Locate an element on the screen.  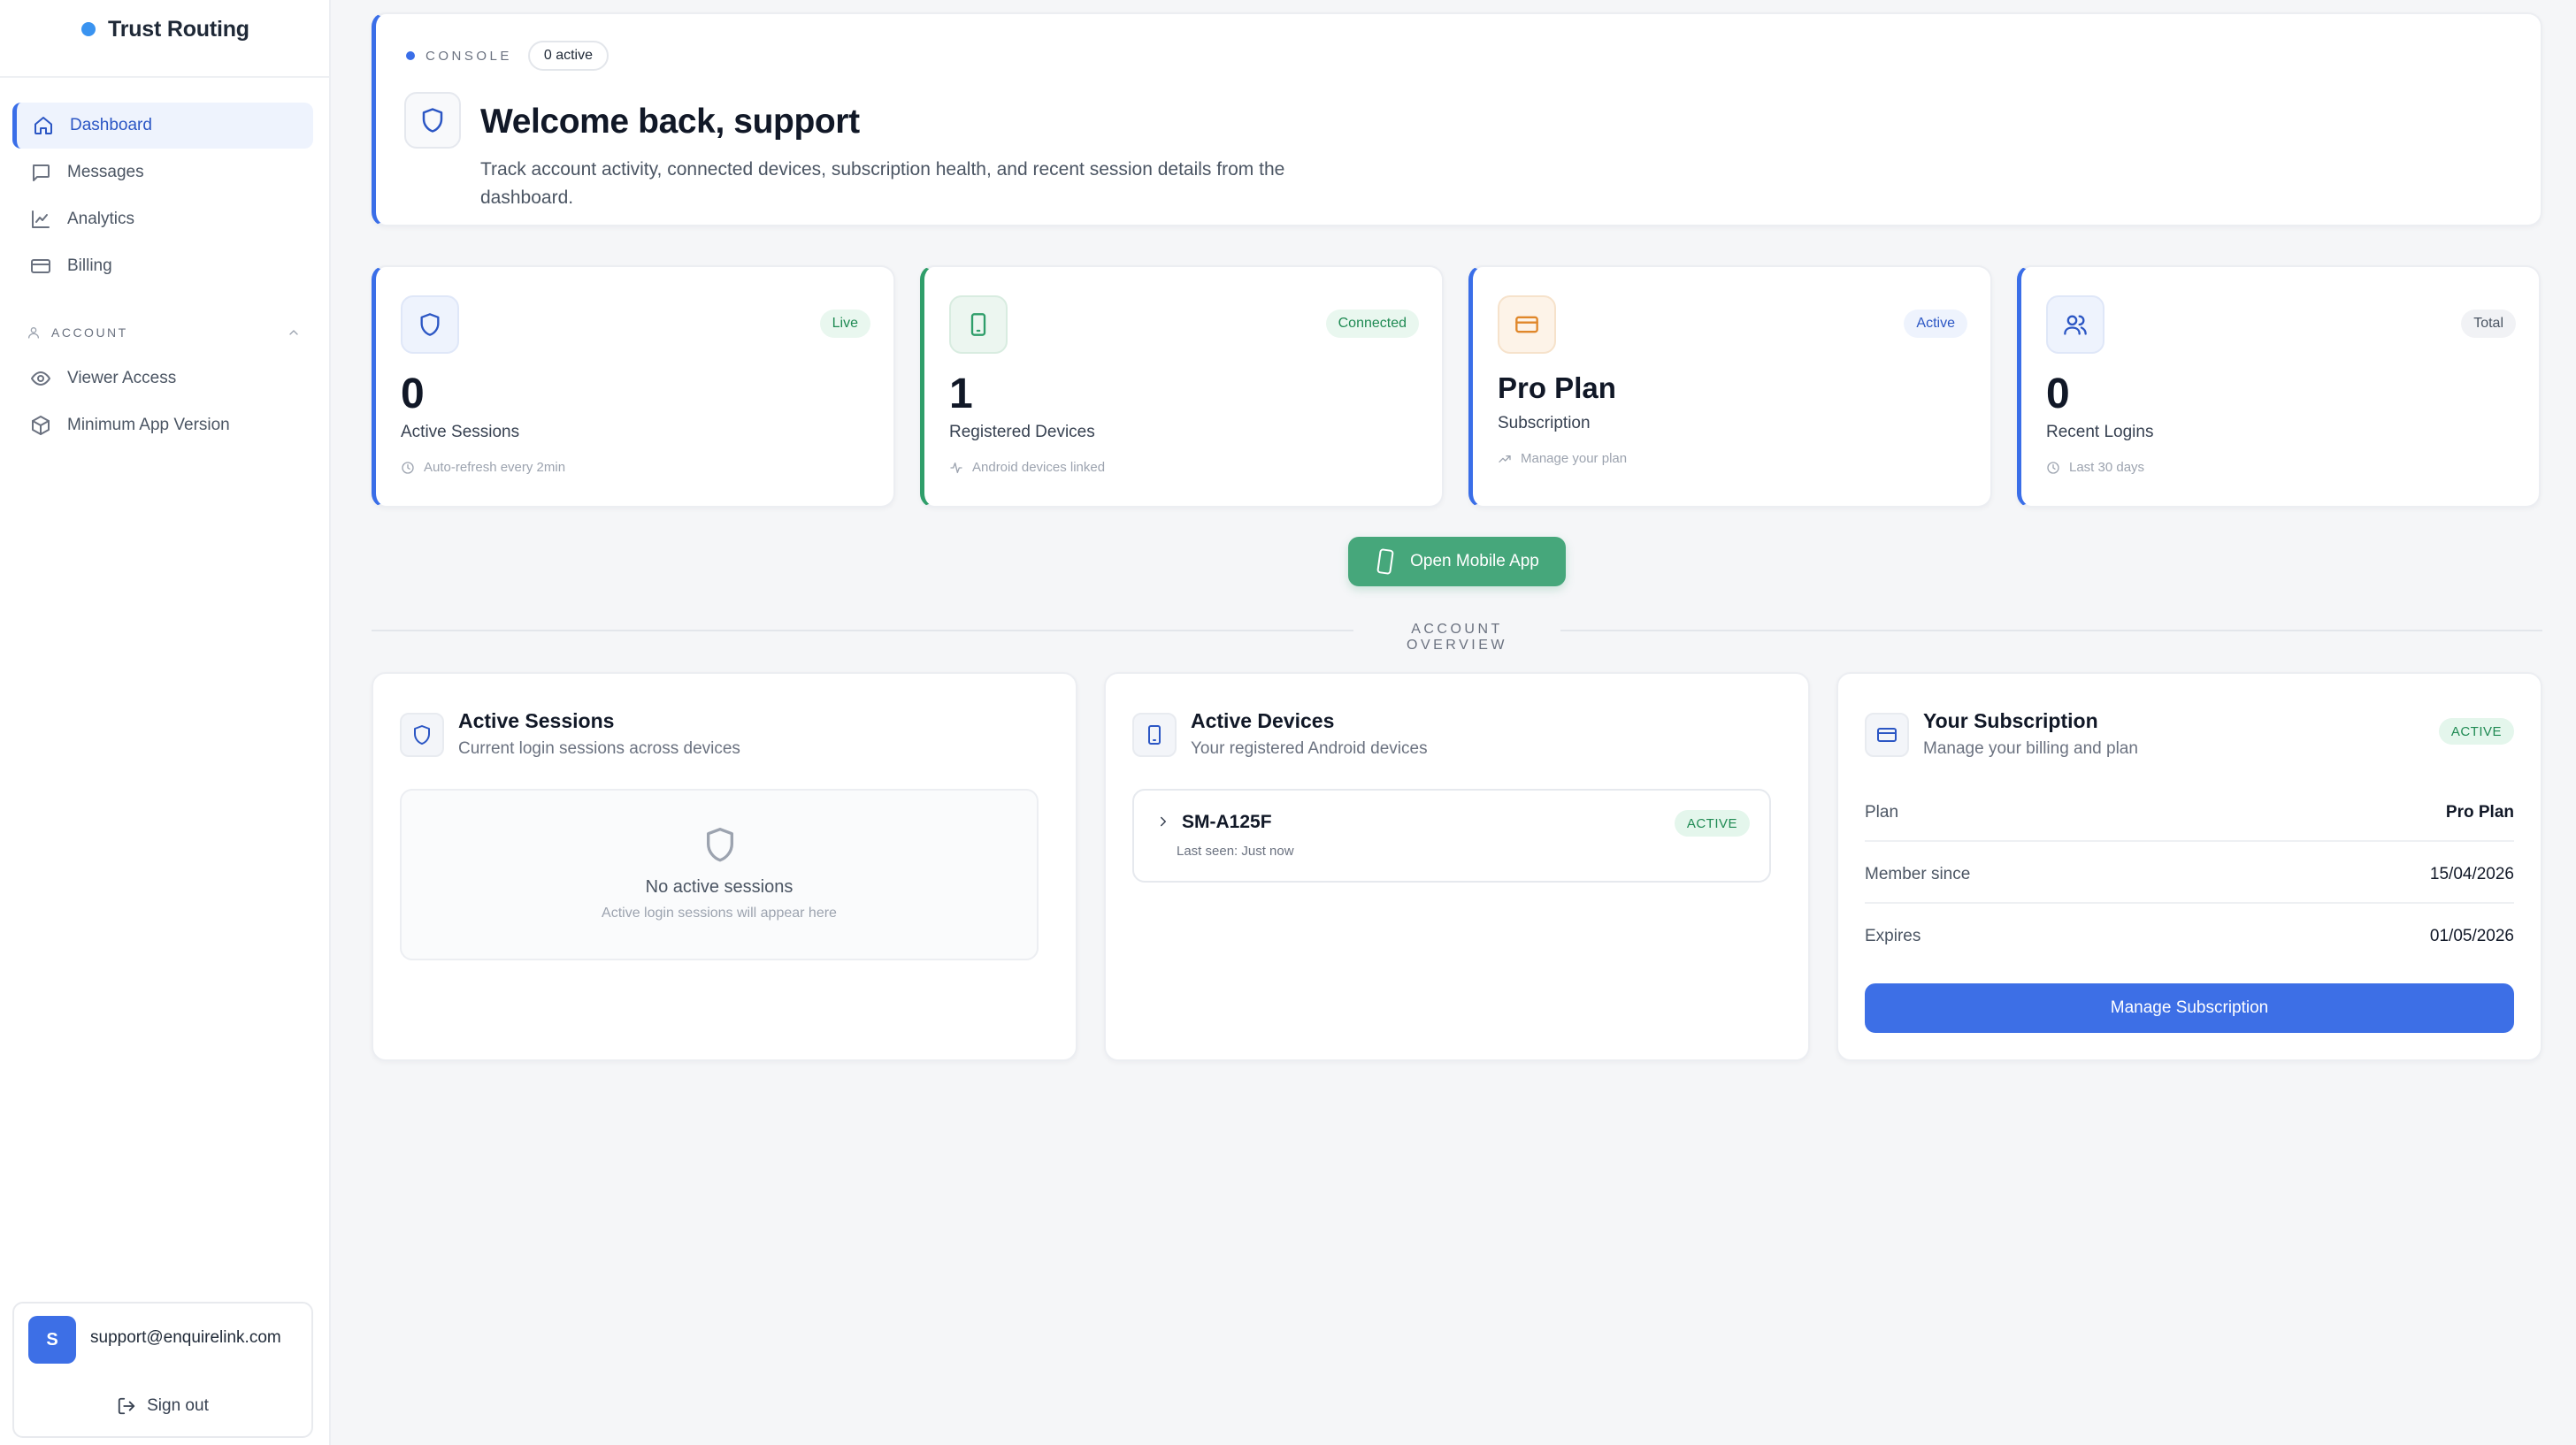
stat-label: Registered Devices is located at coordinates (1022, 432).